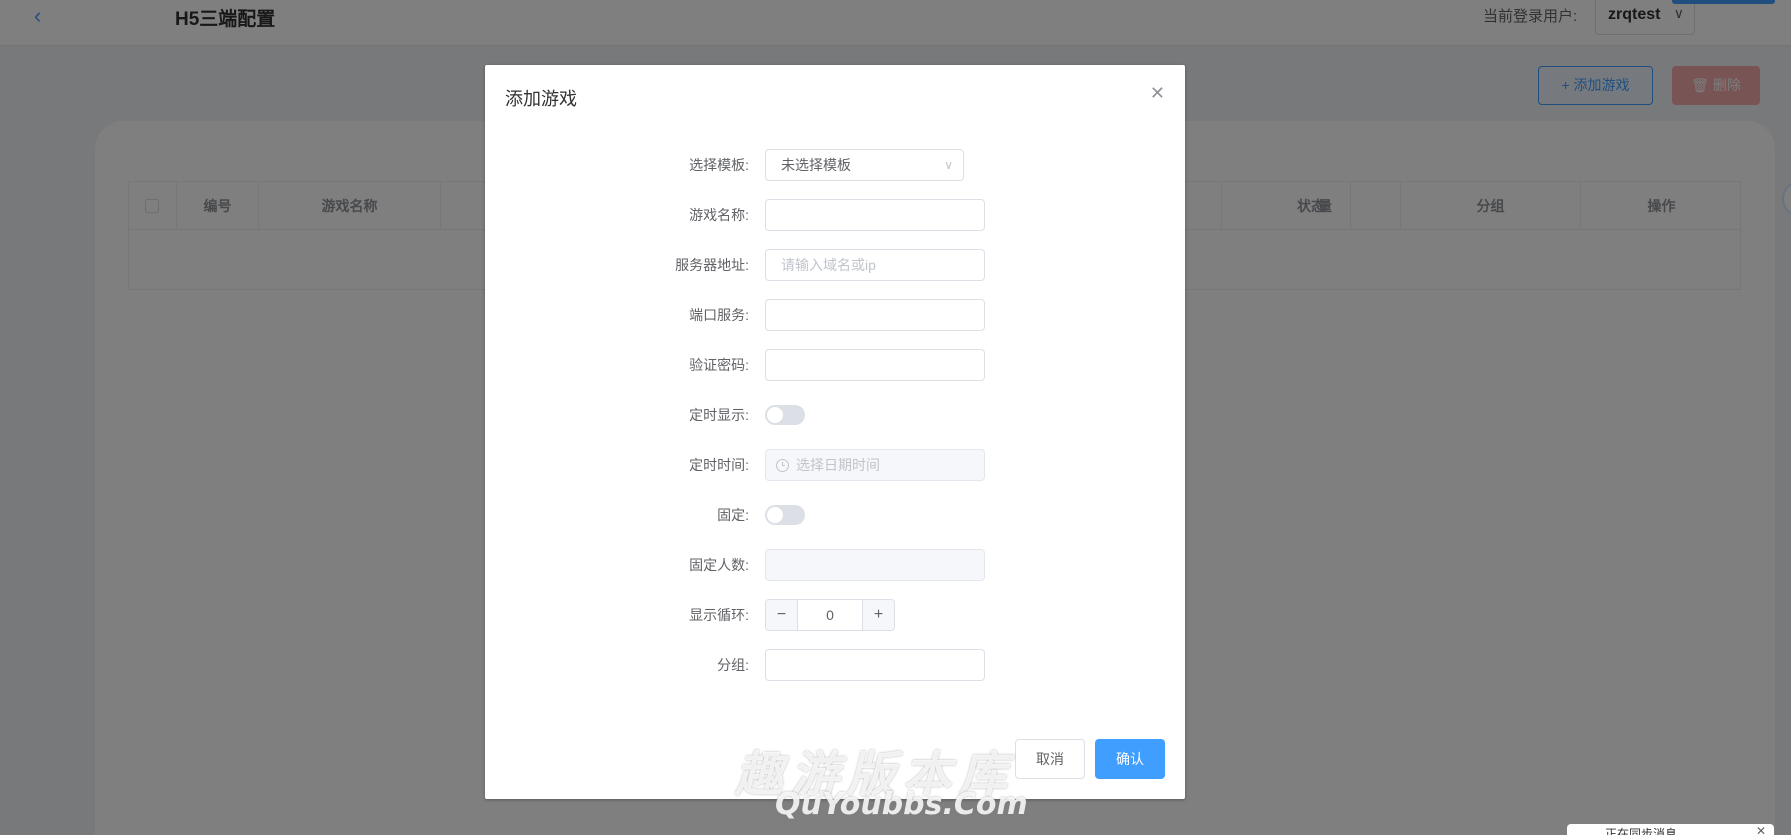 This screenshot has height=835, width=1791. Describe the element at coordinates (875, 215) in the screenshot. I see `game-name-input` at that location.